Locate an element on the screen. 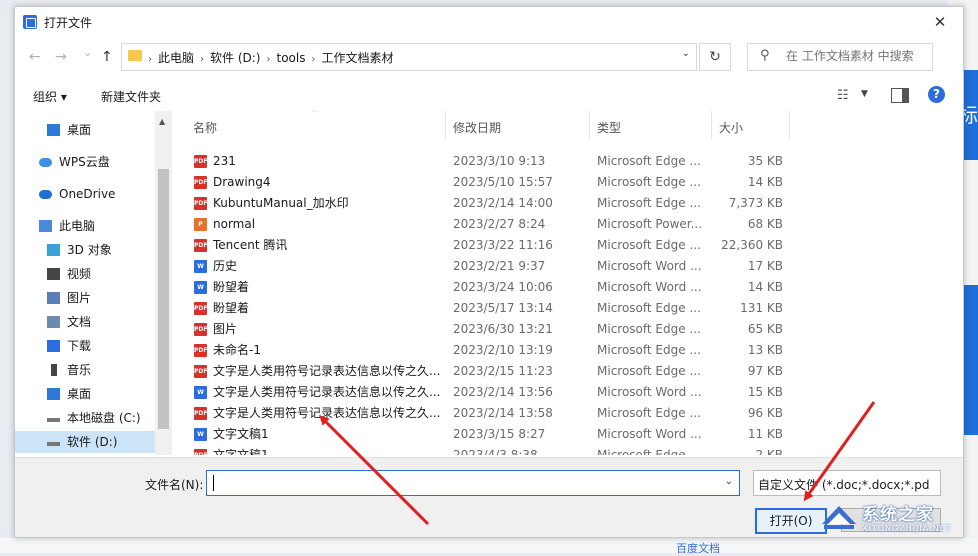 This screenshot has width=978, height=556. annotation-arrows is located at coordinates (597, 463).